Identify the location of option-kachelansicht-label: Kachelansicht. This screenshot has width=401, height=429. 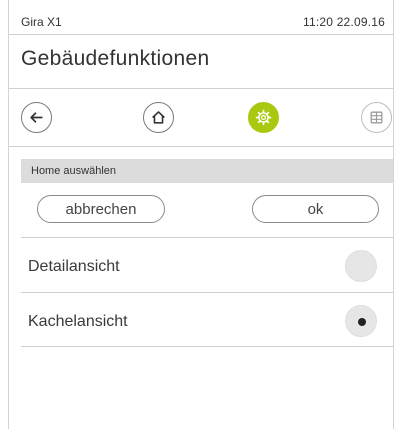
(78, 322).